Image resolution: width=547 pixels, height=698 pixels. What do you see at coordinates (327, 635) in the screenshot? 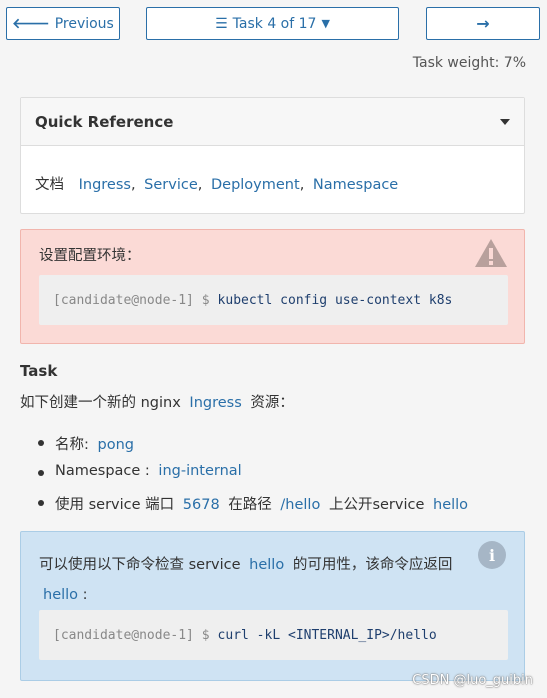
I see `check-command: curl -kL <INTERNAL_IP>/hello` at bounding box center [327, 635].